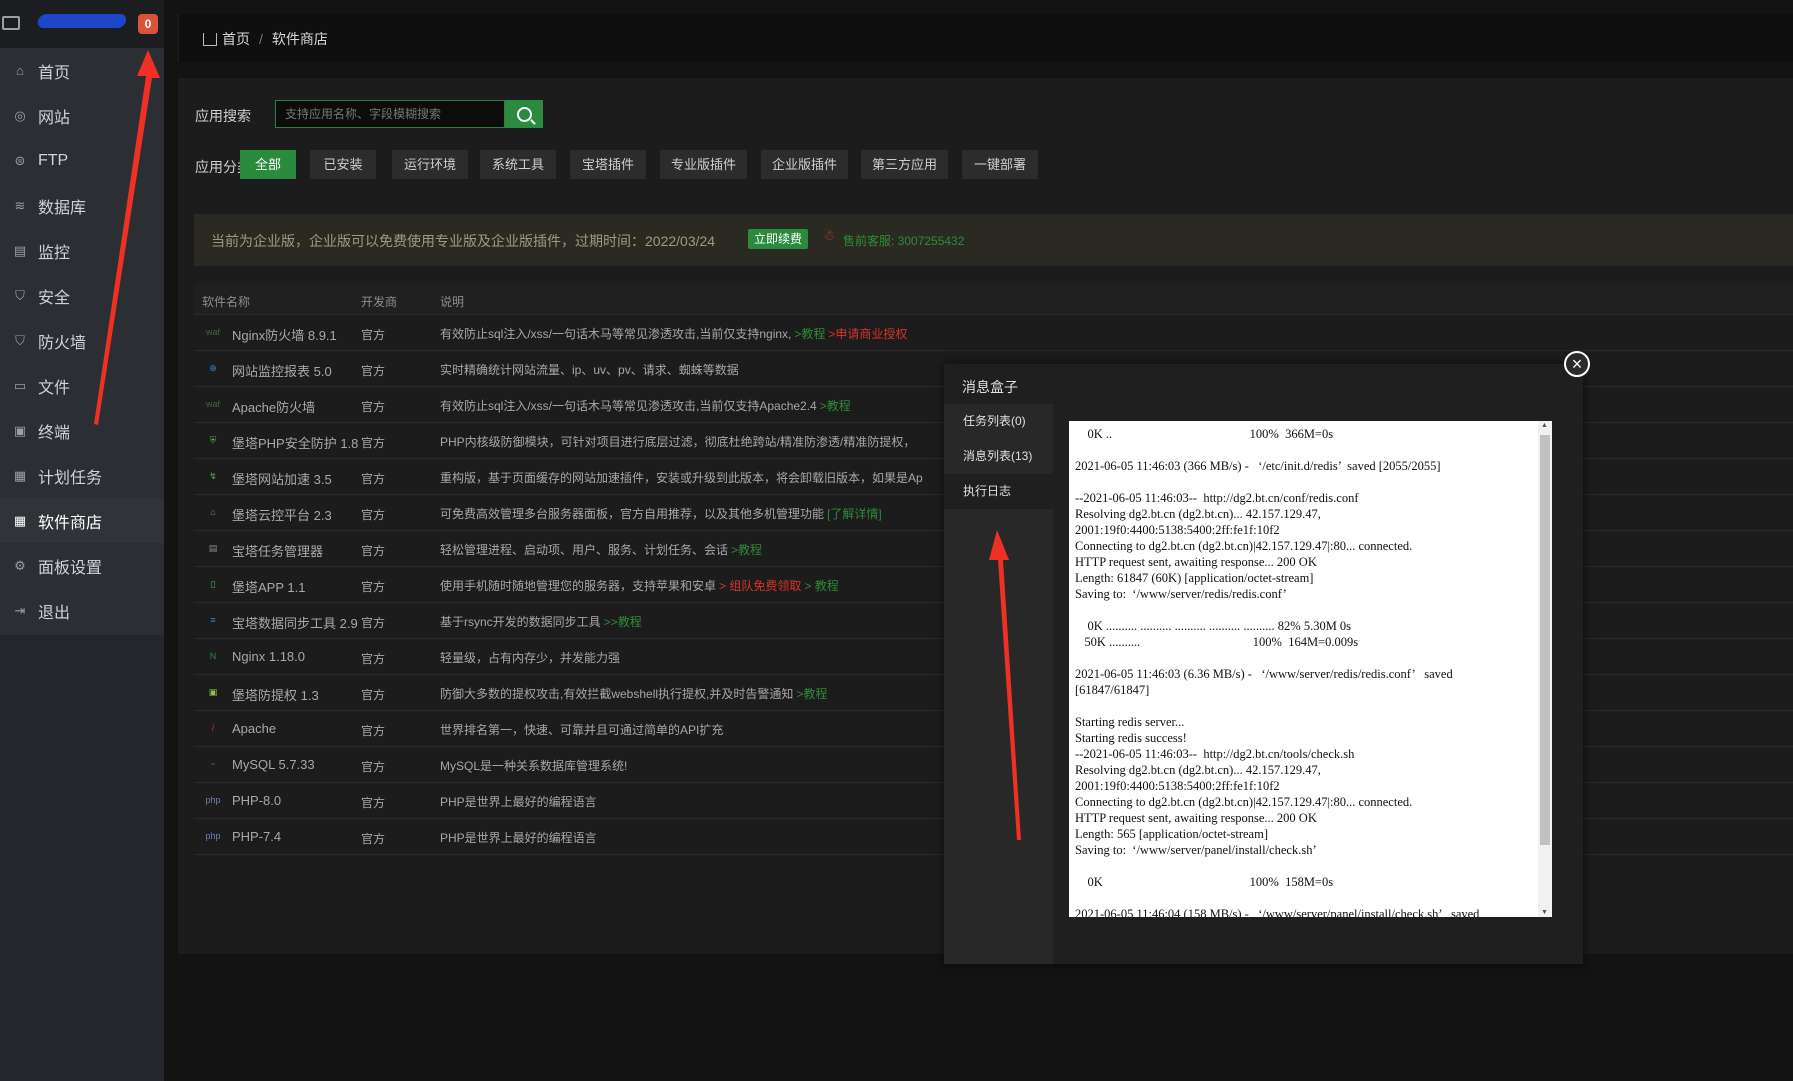 The width and height of the screenshot is (1793, 1081). What do you see at coordinates (268, 164) in the screenshot?
I see `category-button: 全部` at bounding box center [268, 164].